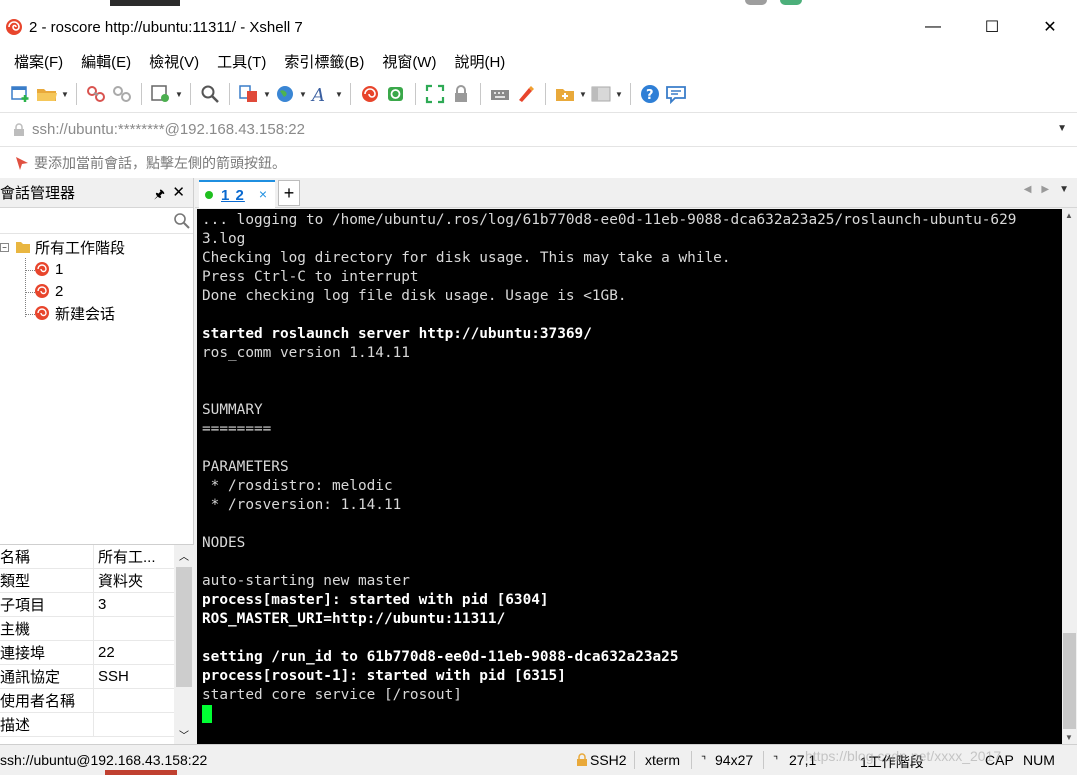  What do you see at coordinates (87, 677) in the screenshot?
I see `property-row: 通訊協定 SSH` at bounding box center [87, 677].